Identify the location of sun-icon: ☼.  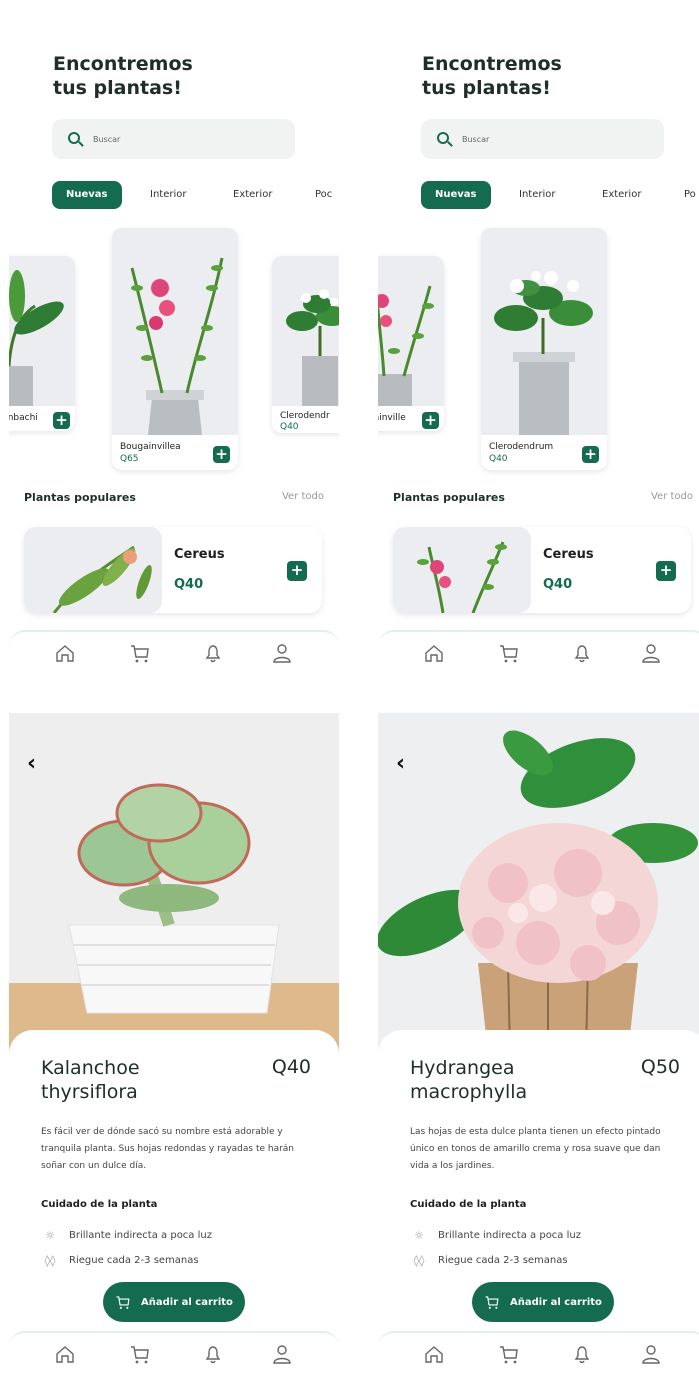
(50, 1235).